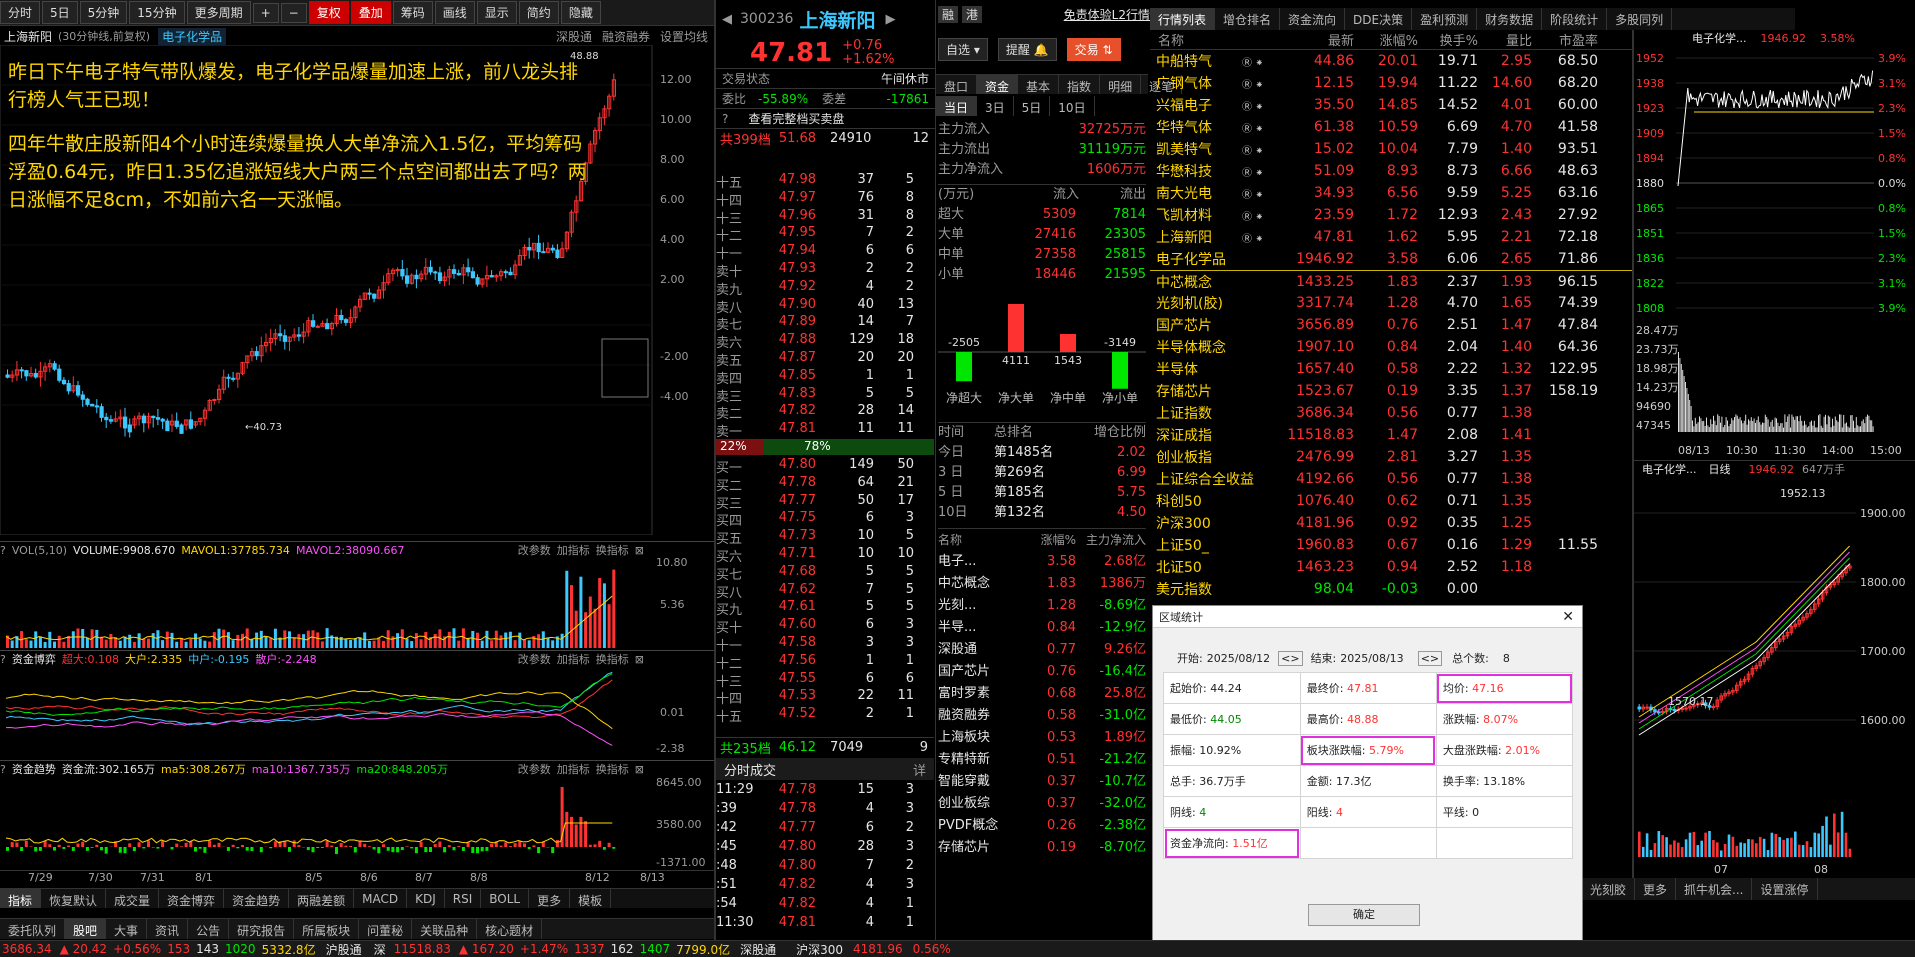 This screenshot has width=1915, height=957. I want to click on btabs-tab-6: MACD, so click(381, 898).